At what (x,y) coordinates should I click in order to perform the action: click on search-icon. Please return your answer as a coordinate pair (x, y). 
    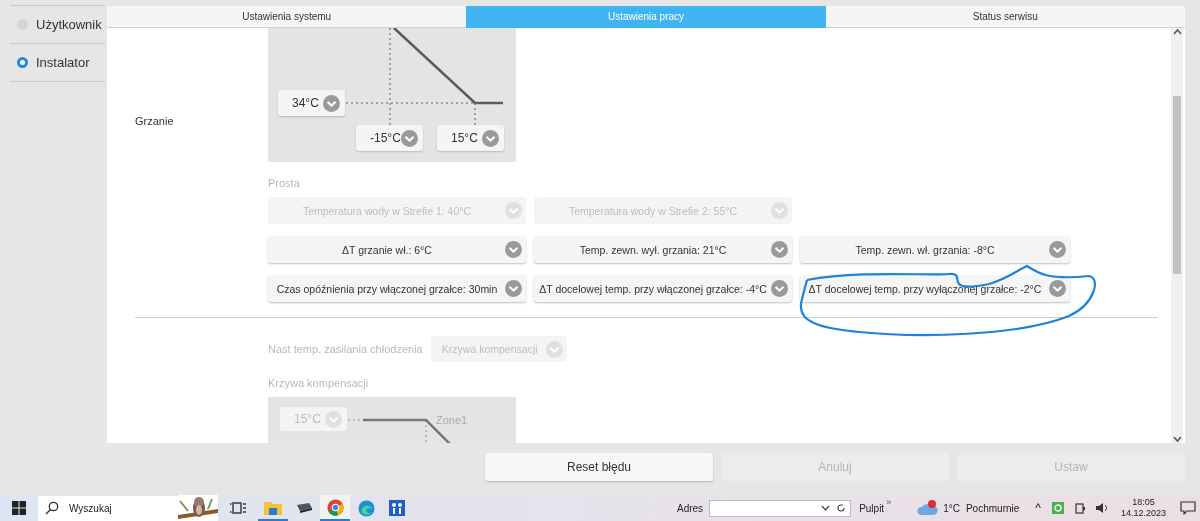
    Looking at the image, I should click on (52, 508).